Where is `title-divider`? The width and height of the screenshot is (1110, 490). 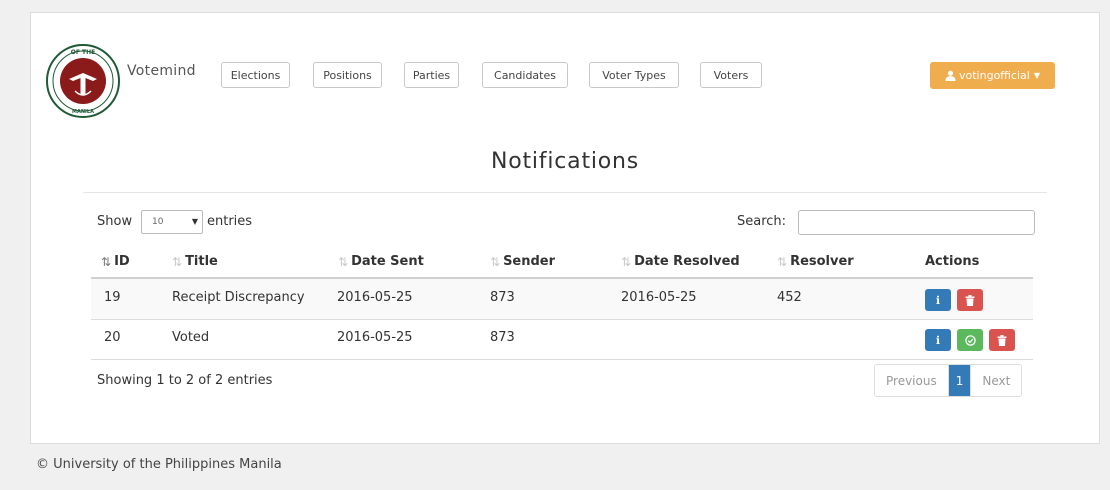 title-divider is located at coordinates (565, 192).